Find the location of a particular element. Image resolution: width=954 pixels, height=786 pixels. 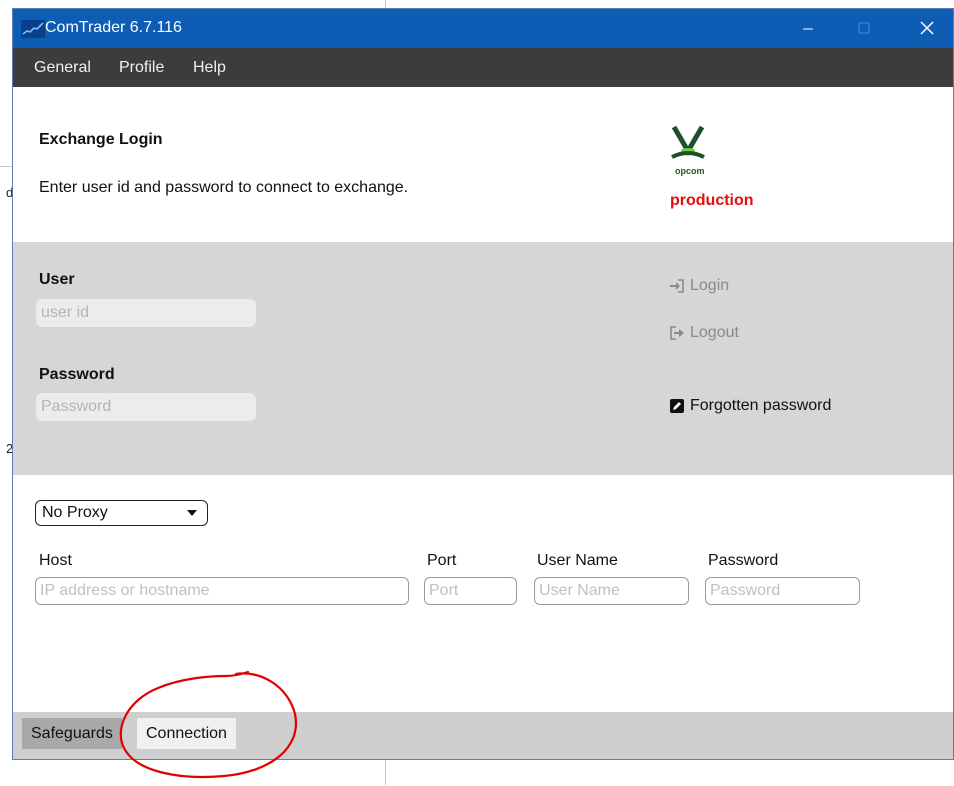

logo-text: opcom is located at coordinates (690, 171).